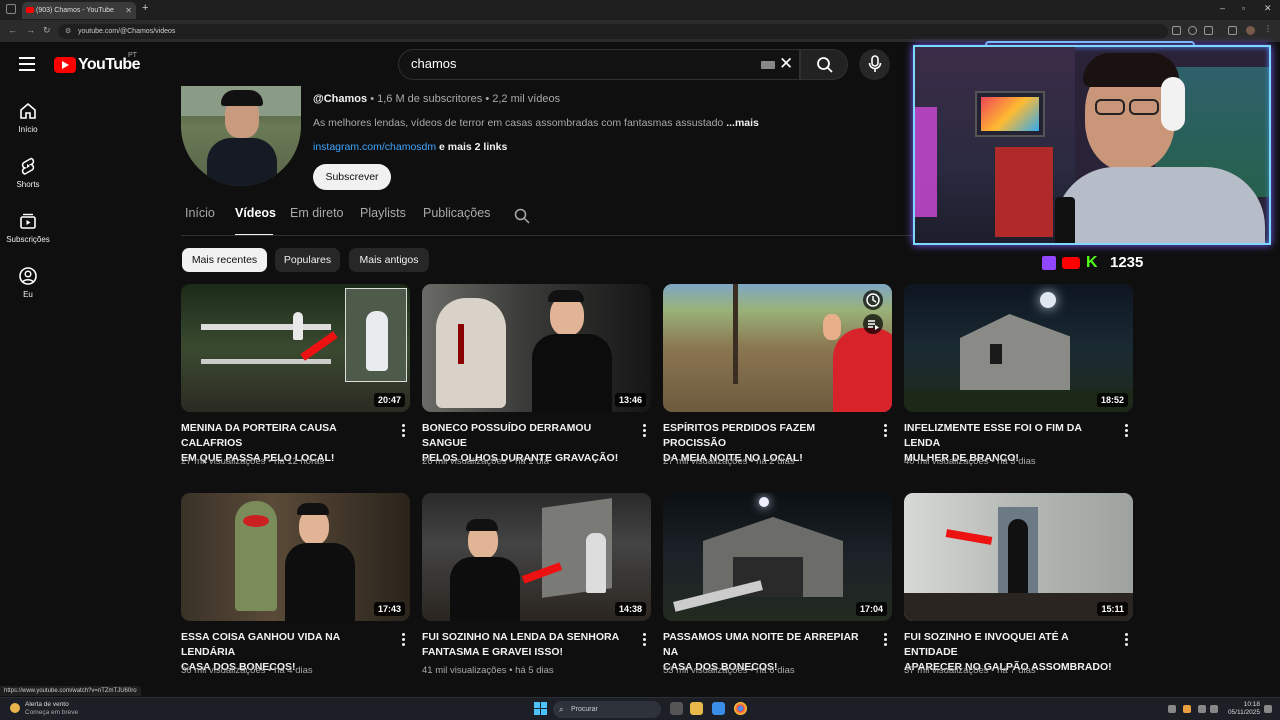 This screenshot has height=720, width=1280. I want to click on install-icon, so click(1176, 30).